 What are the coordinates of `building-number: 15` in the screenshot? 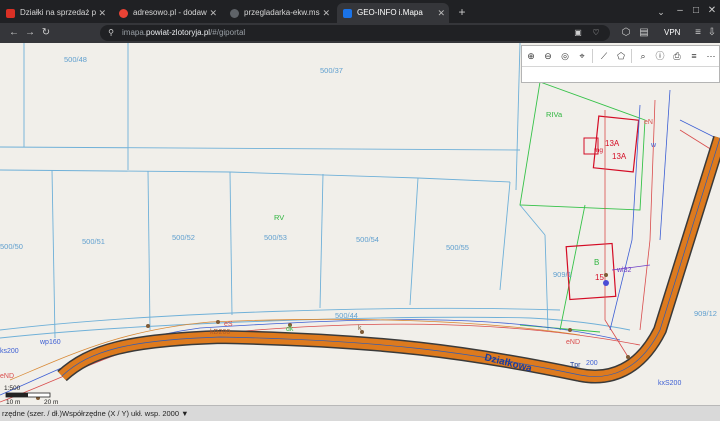 It's located at (599, 277).